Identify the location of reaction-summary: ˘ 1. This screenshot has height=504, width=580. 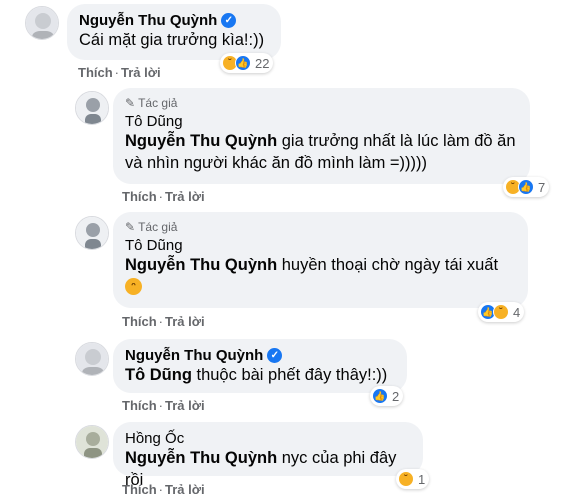
(413, 479).